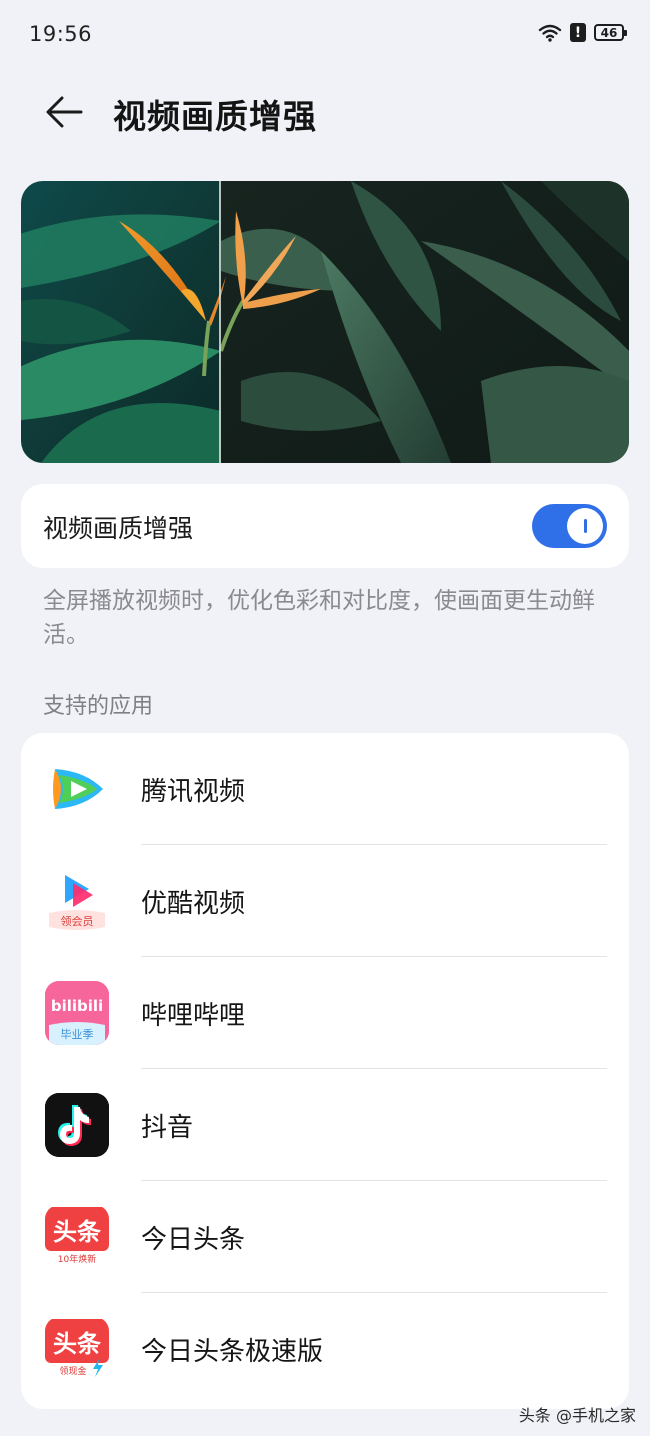 The image size is (650, 1436). What do you see at coordinates (325, 115) in the screenshot?
I see `page-header: 视频画质增强` at bounding box center [325, 115].